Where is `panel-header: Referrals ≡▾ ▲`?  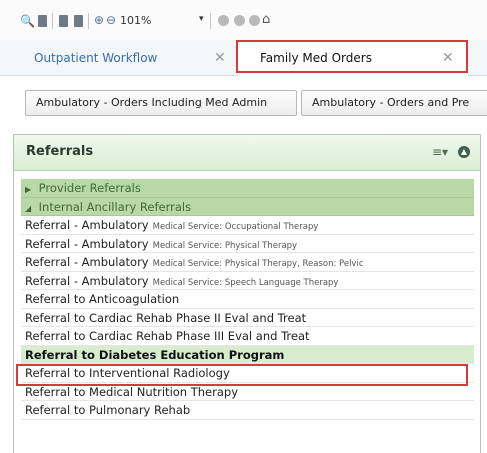 panel-header: Referrals ≡▾ ▲ is located at coordinates (247, 153).